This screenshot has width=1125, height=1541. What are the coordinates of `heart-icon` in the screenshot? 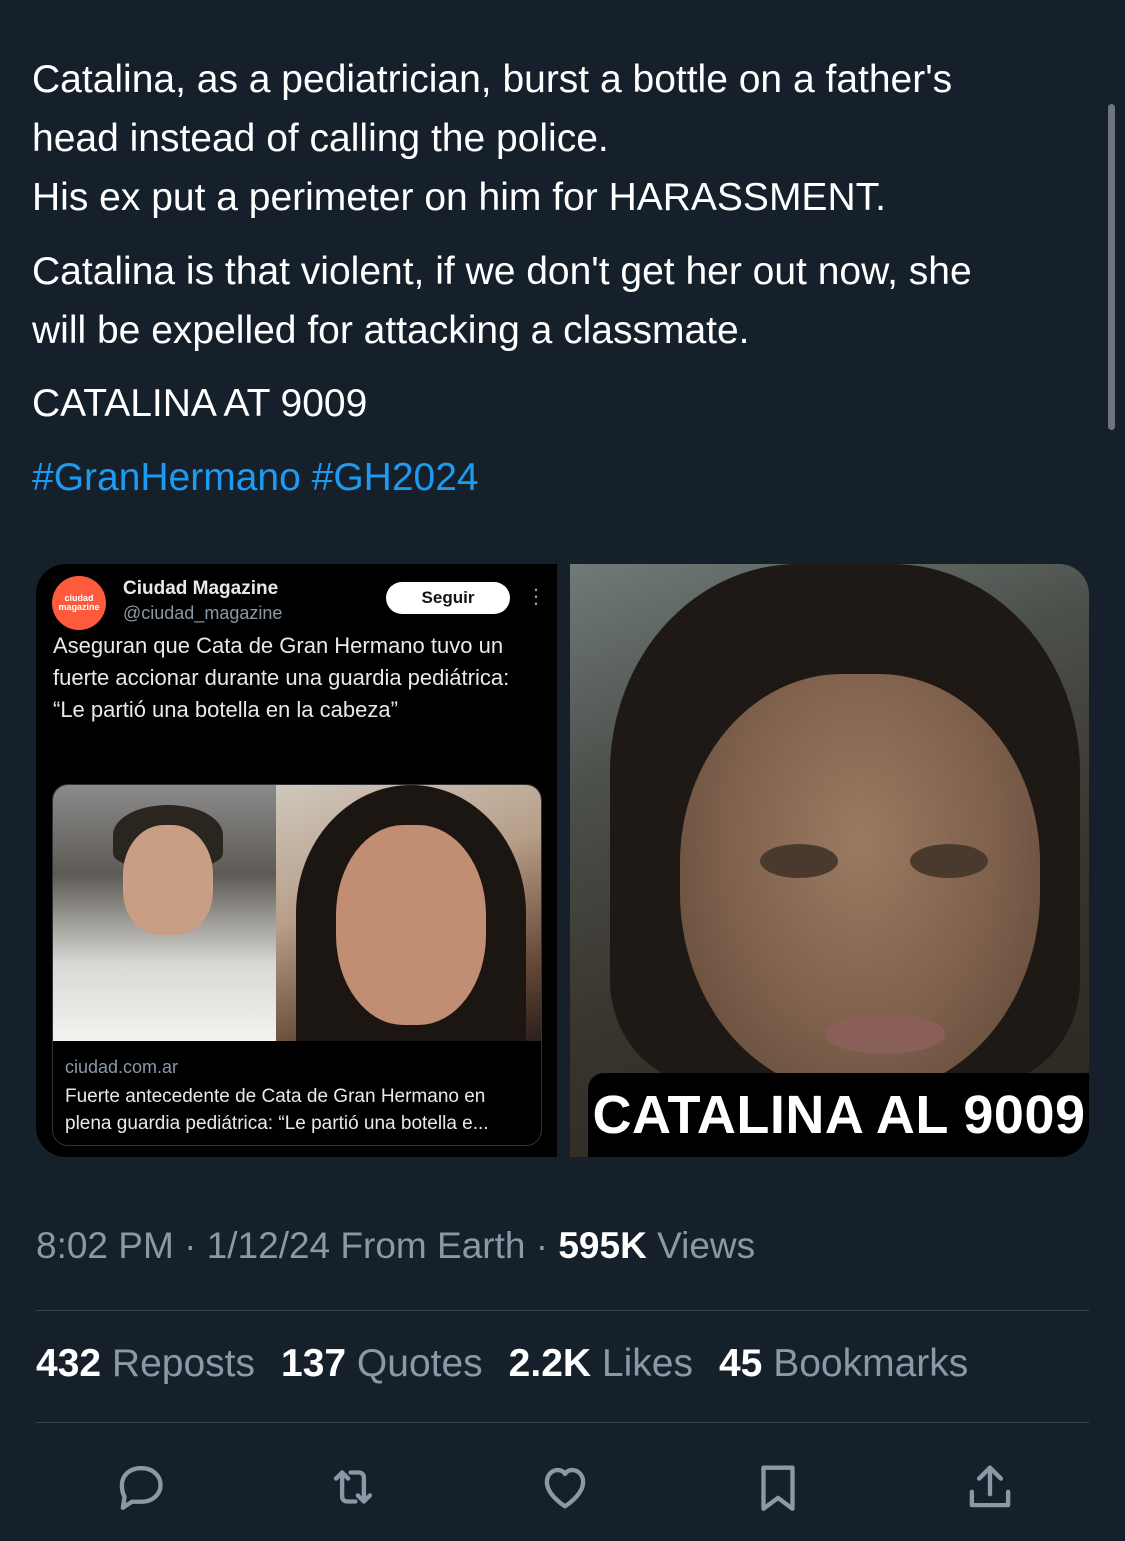 It's located at (565, 1488).